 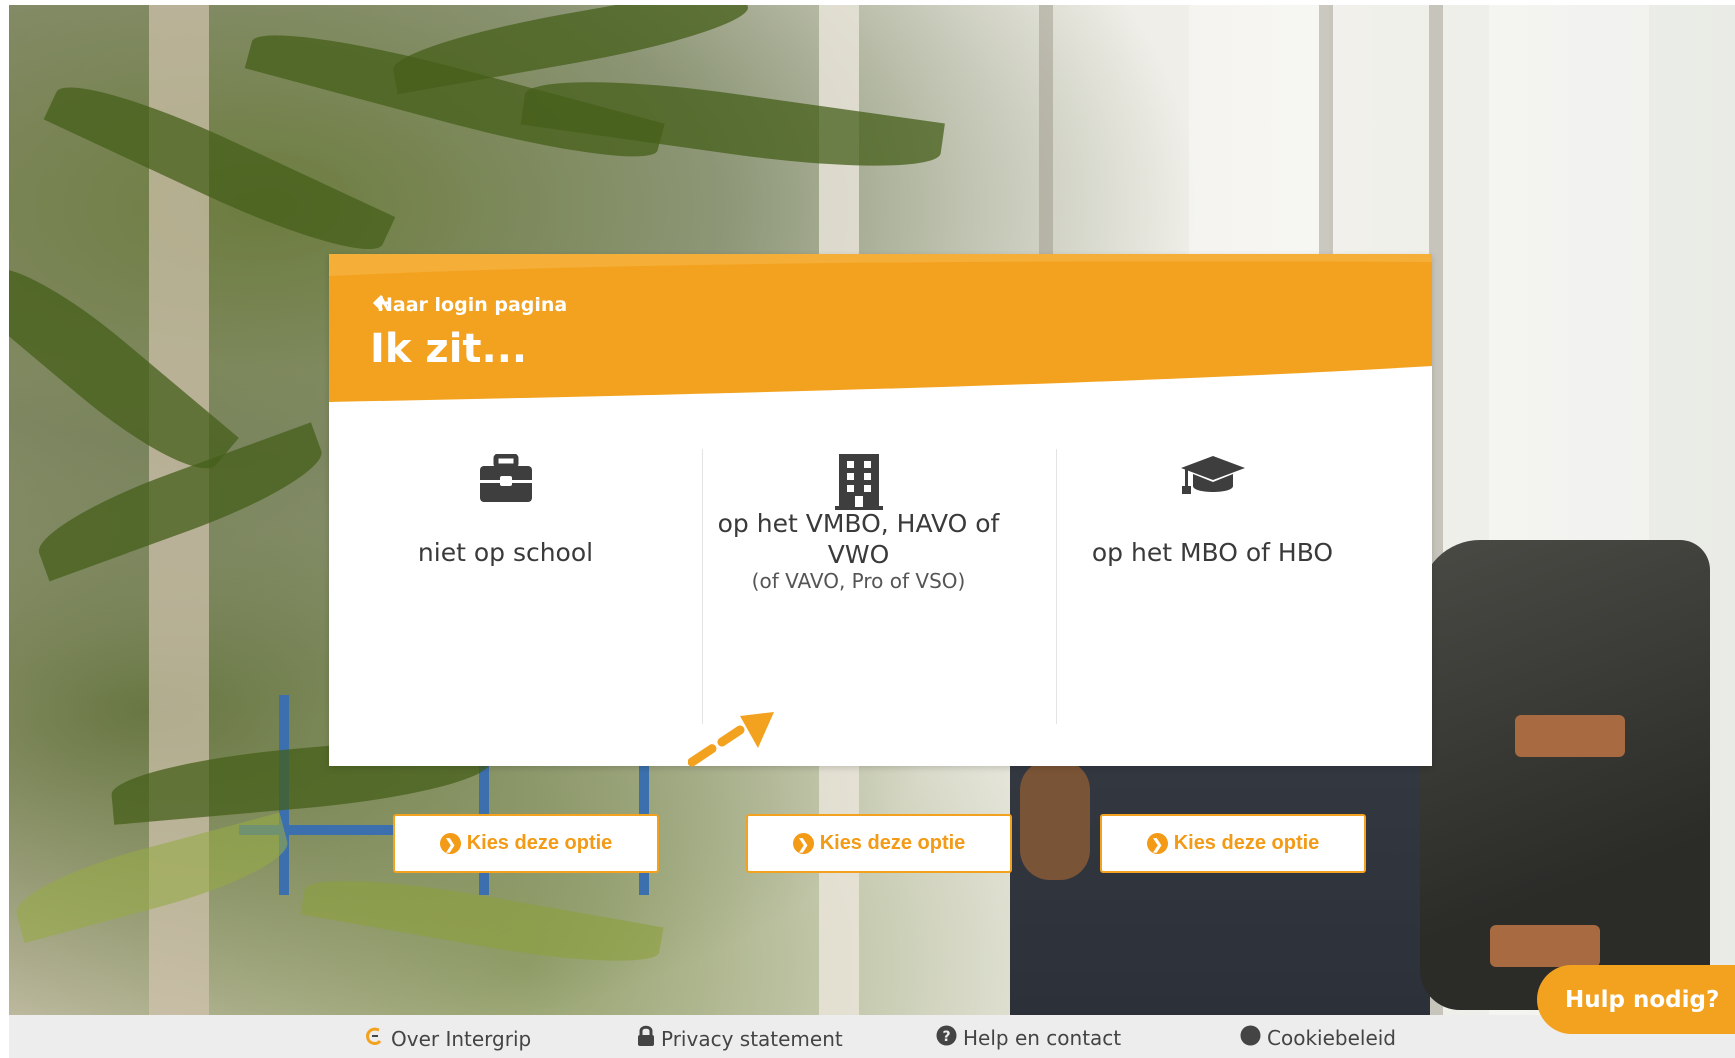 What do you see at coordinates (374, 1038) in the screenshot?
I see `intergrip-logo-icon` at bounding box center [374, 1038].